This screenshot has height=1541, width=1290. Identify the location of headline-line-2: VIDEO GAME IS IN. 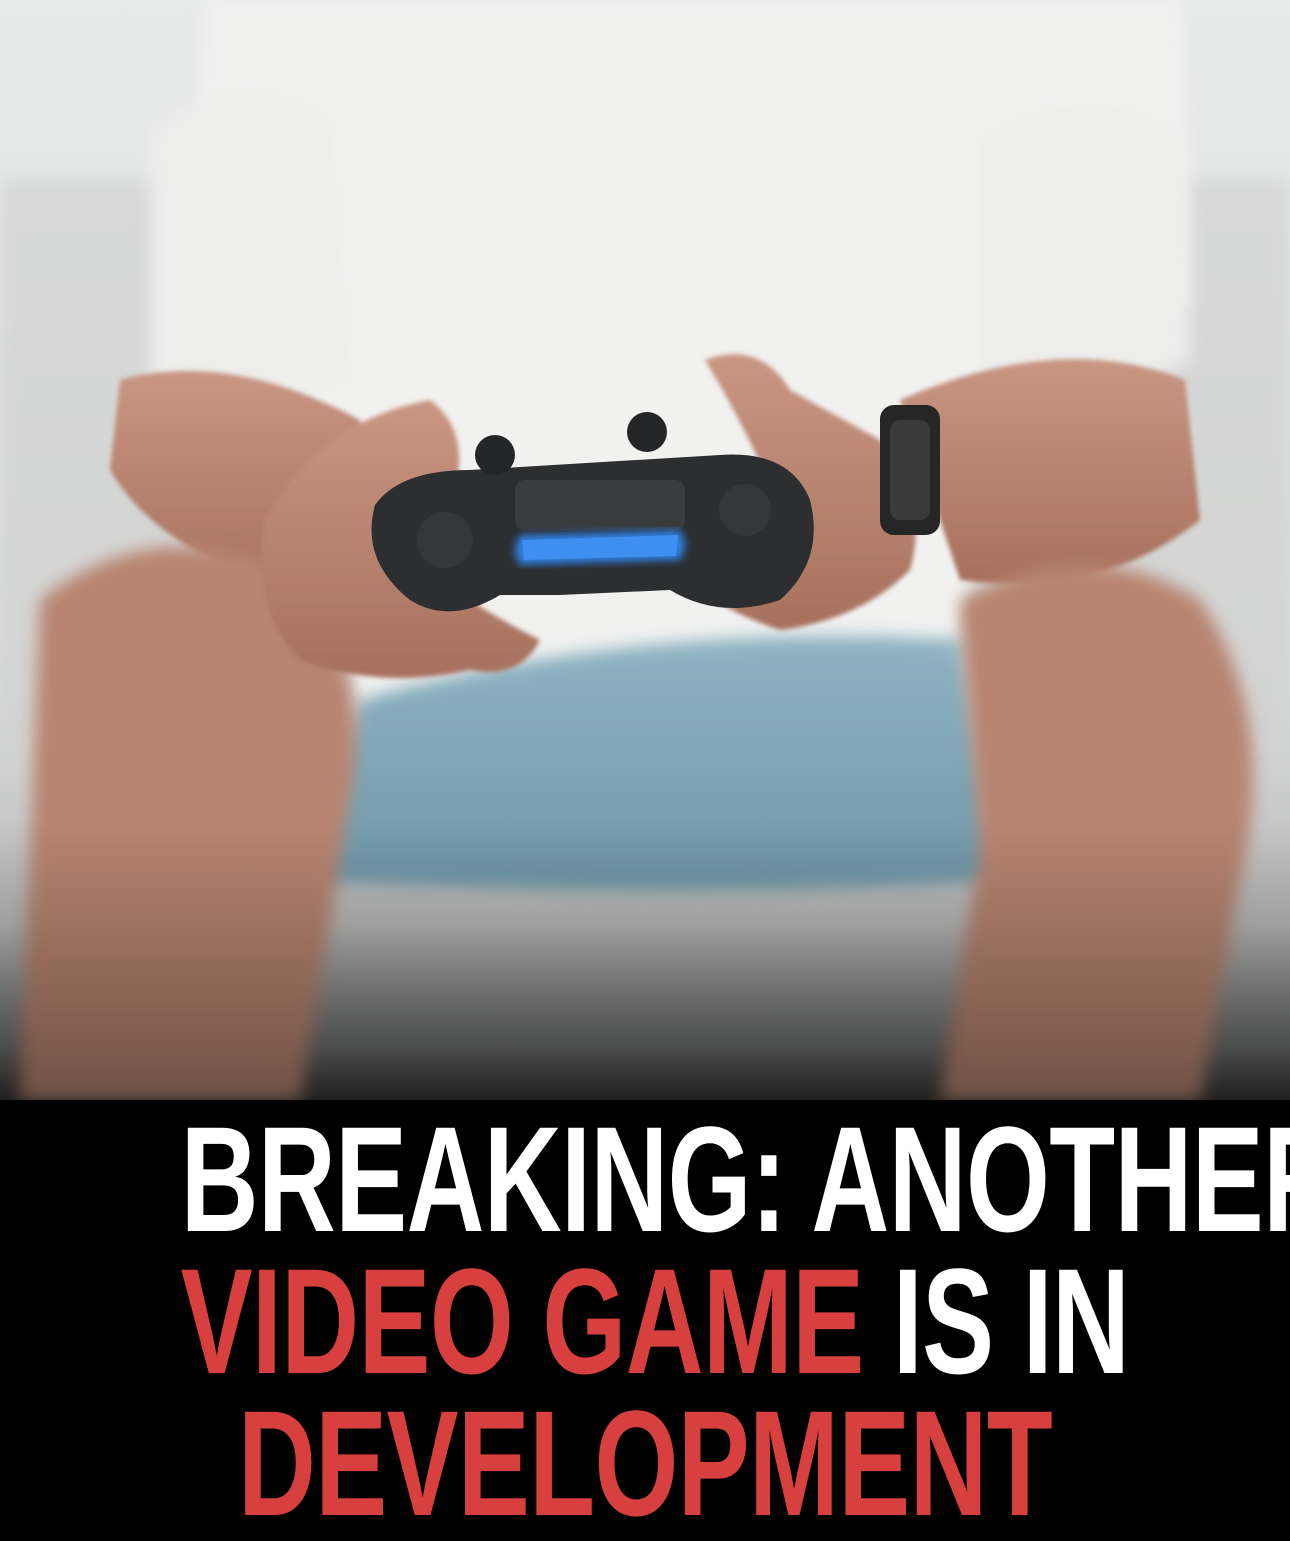
(655, 1321).